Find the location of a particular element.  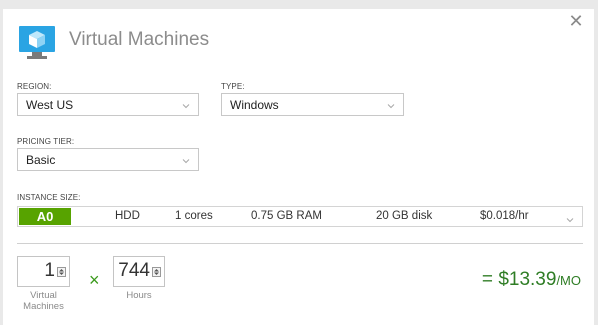

pricing-tier-value: Basic is located at coordinates (41, 160).